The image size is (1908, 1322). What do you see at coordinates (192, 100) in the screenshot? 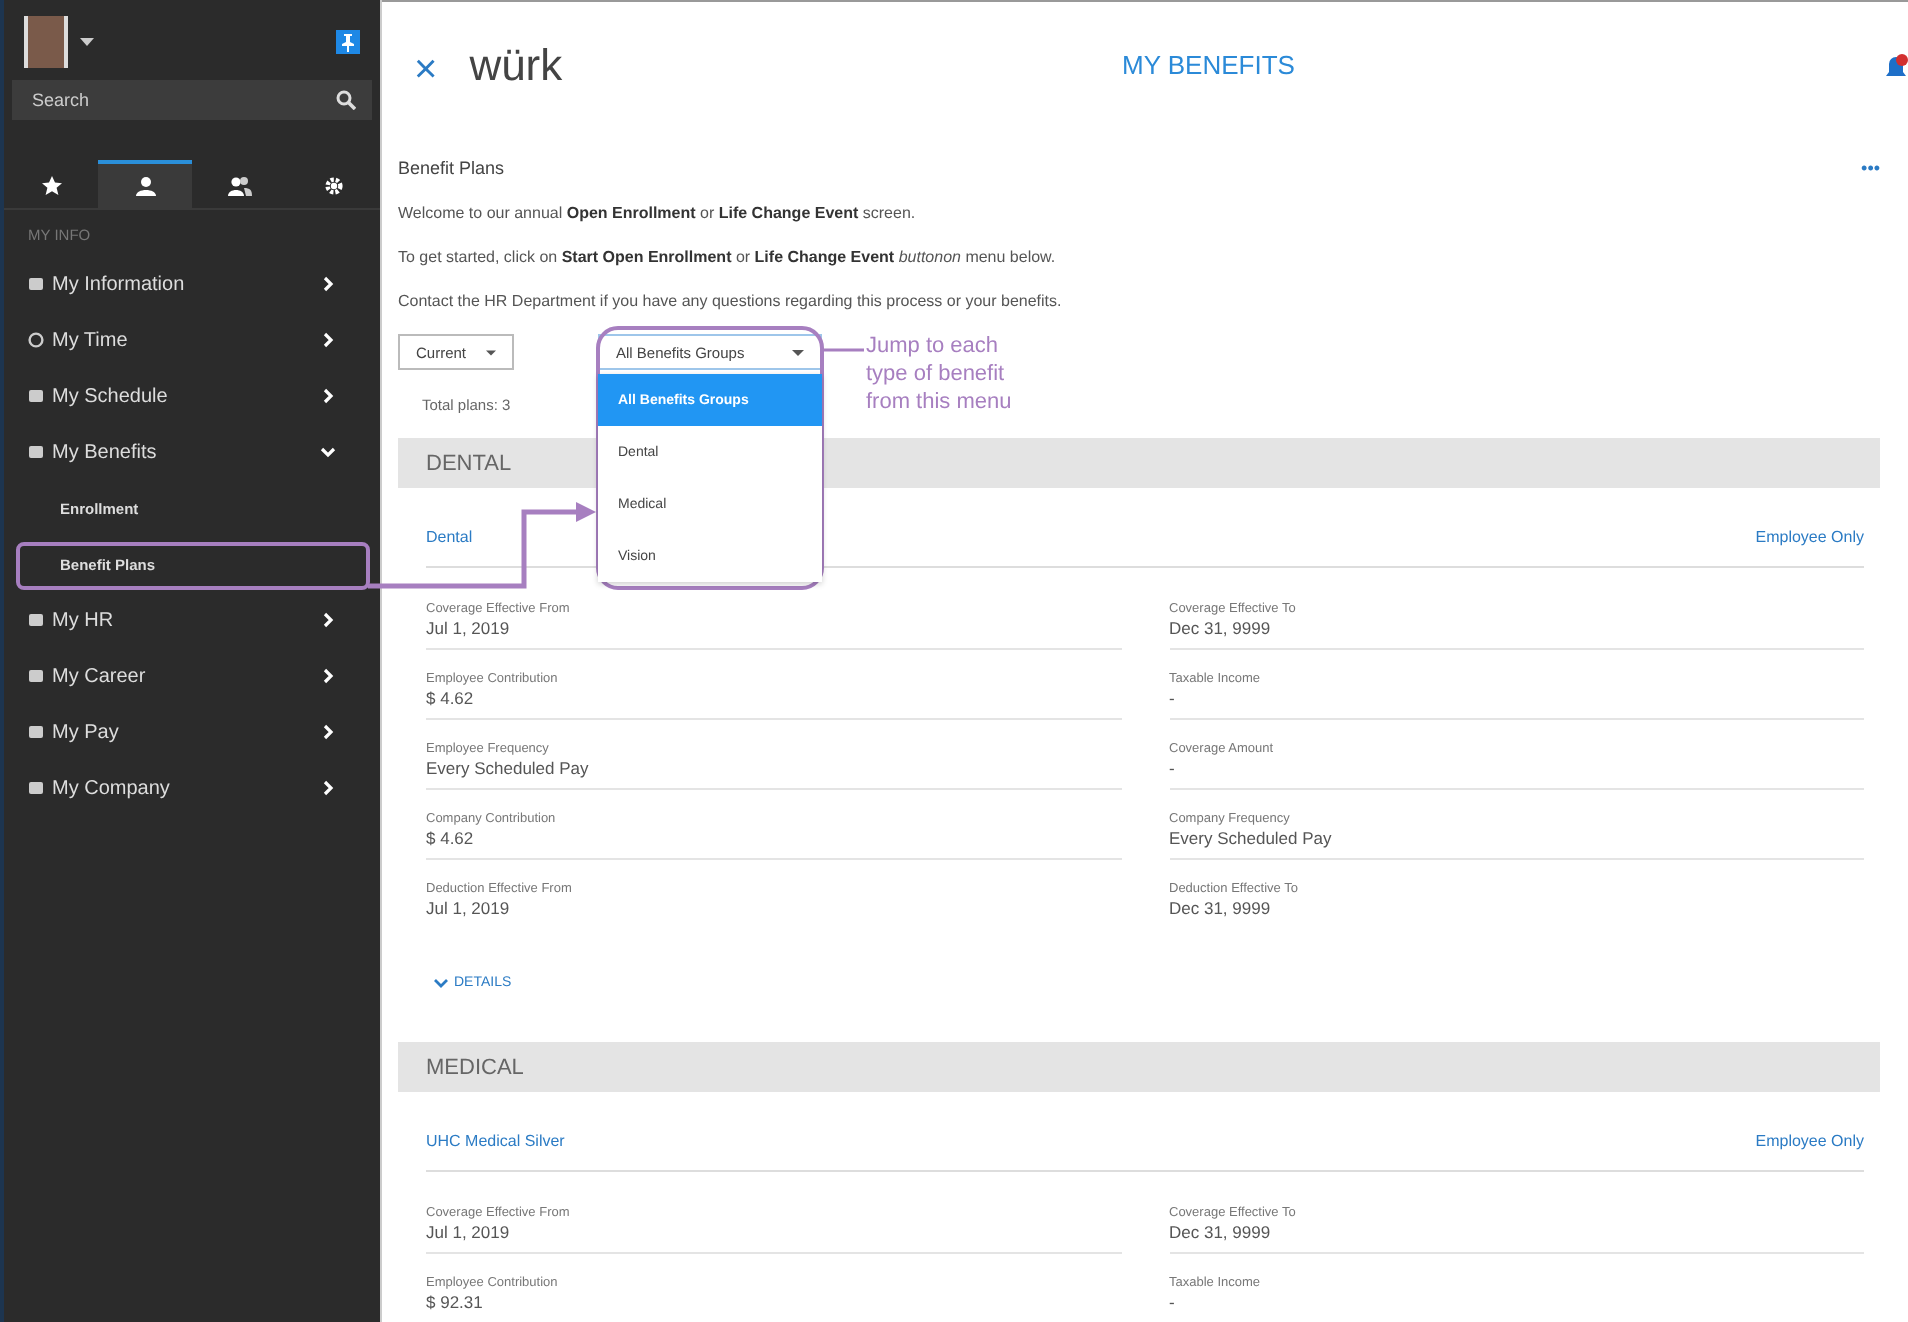
I see `search-field: Search` at bounding box center [192, 100].